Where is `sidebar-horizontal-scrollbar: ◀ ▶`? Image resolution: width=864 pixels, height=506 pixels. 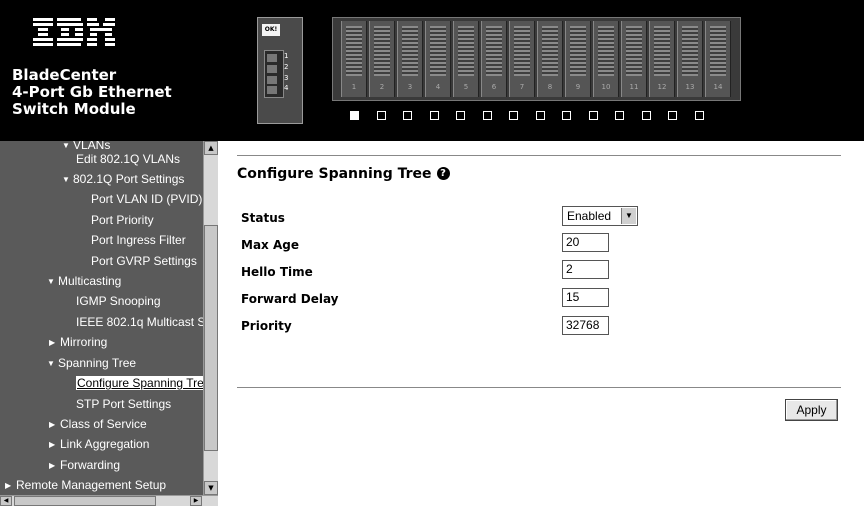
sidebar-horizontal-scrollbar: ◀ ▶ is located at coordinates (109, 500).